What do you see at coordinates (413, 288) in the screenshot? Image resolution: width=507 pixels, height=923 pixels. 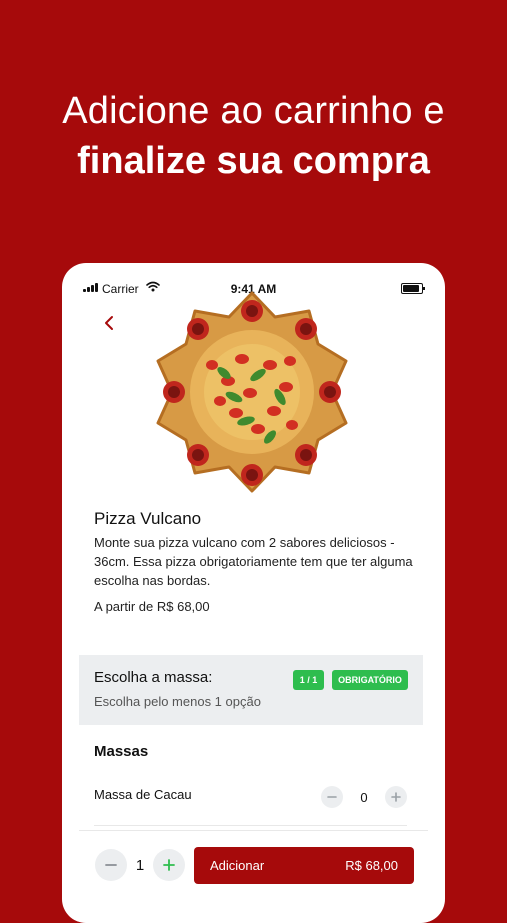 I see `battery-icon` at bounding box center [413, 288].